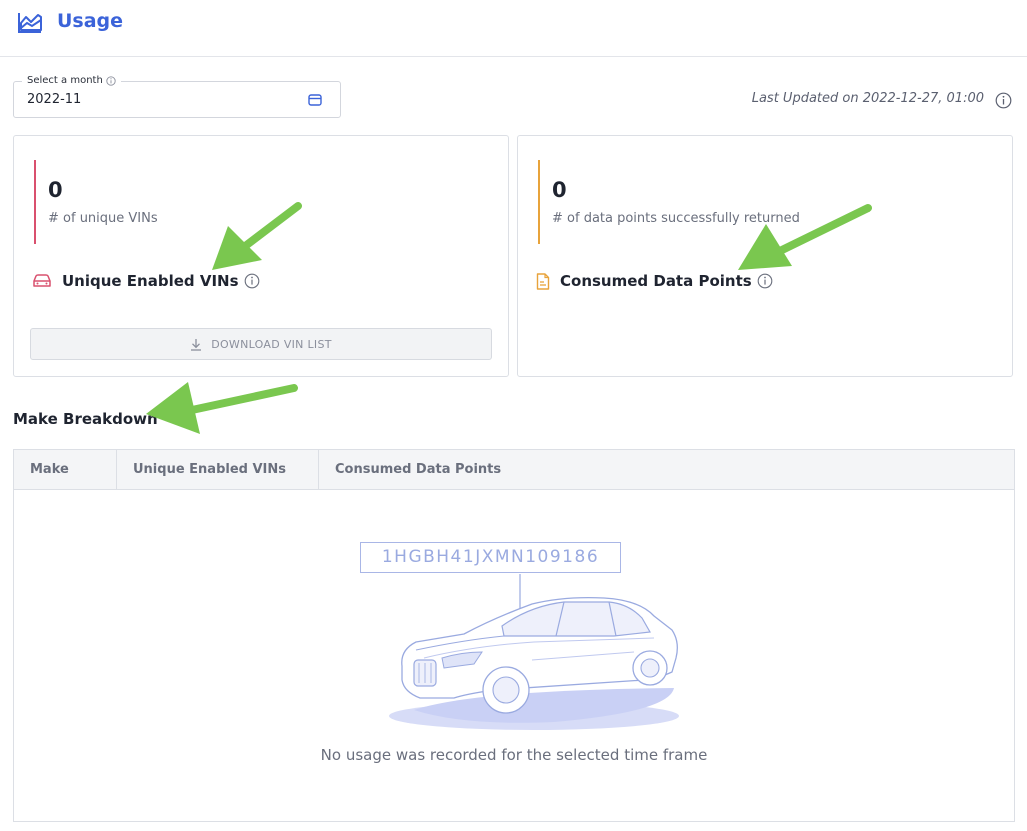  Describe the element at coordinates (90, 21) in the screenshot. I see `page-title: Usage` at that location.